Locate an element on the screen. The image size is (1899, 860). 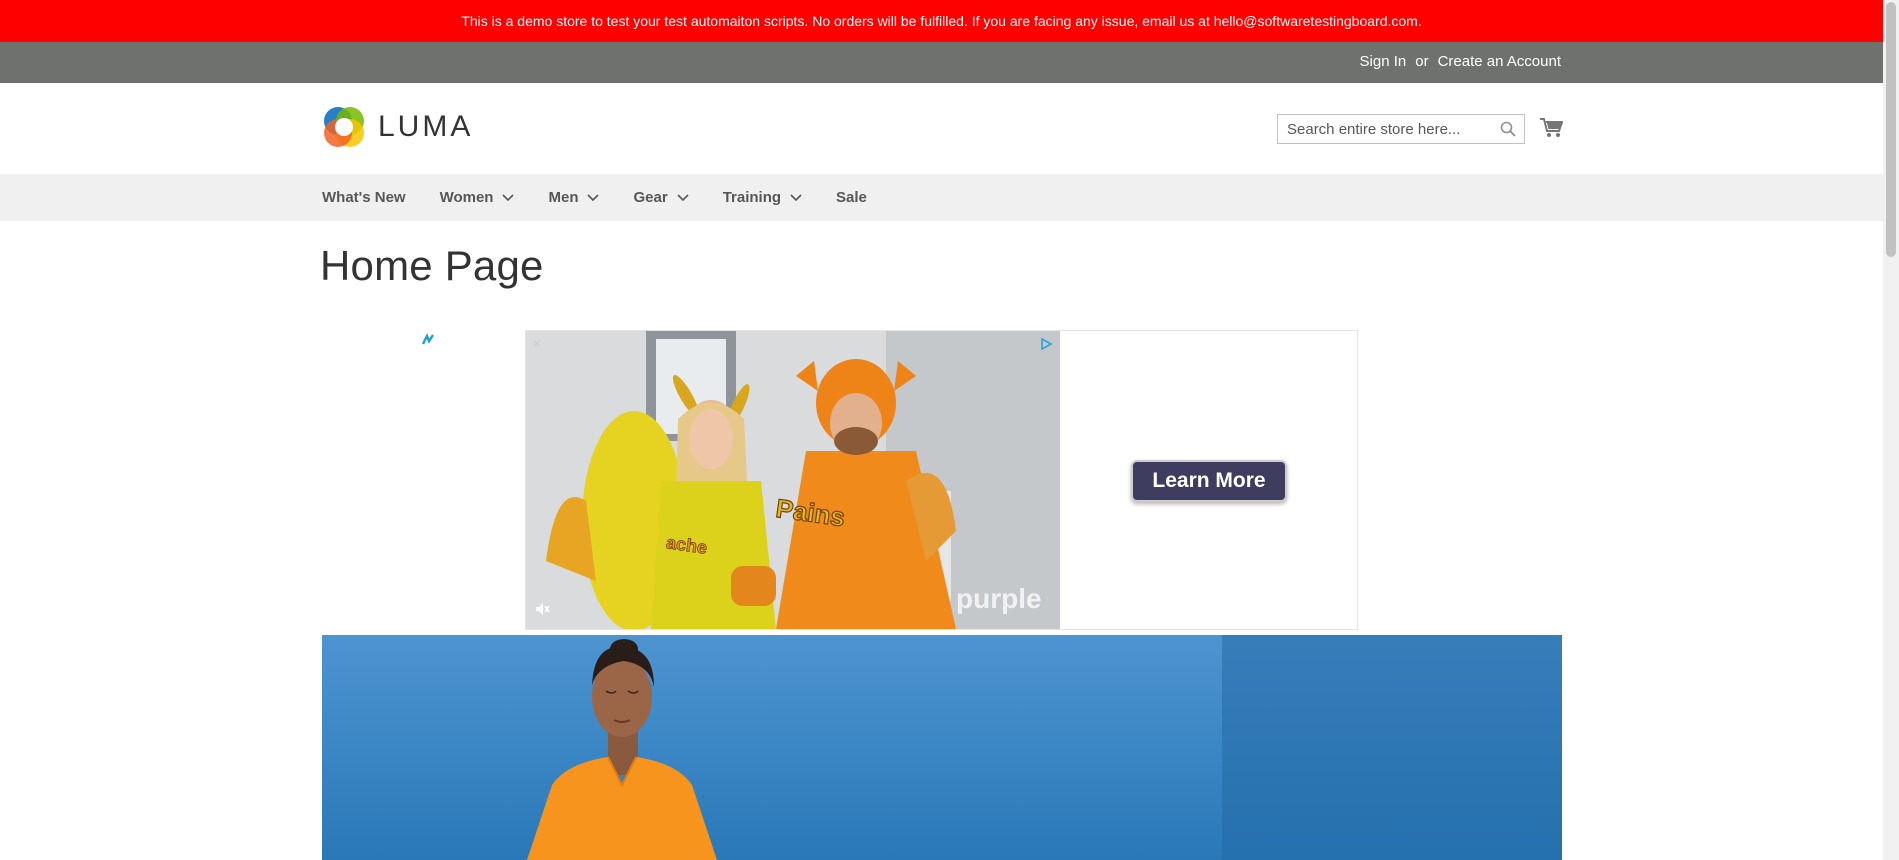
ad-choices-icon is located at coordinates (1046, 344).